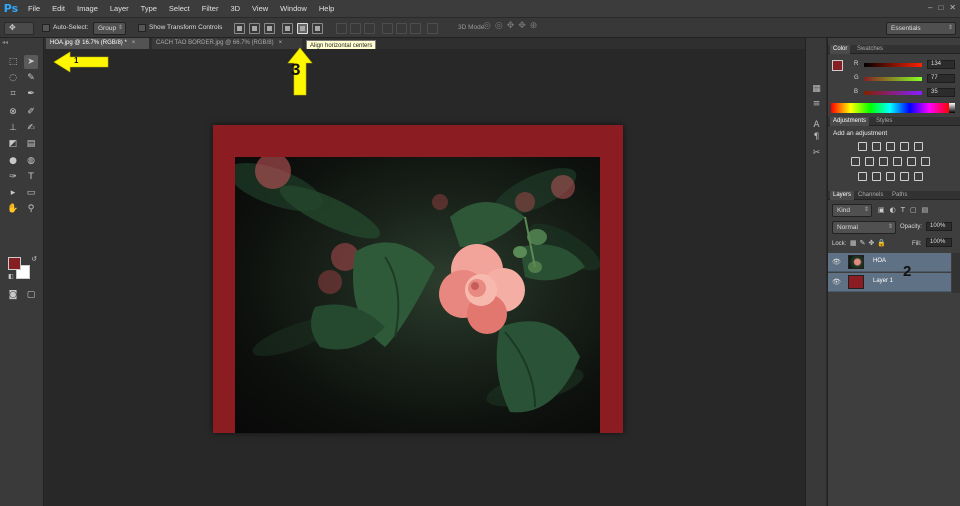 The image size is (960, 506). What do you see at coordinates (13, 295) in the screenshot?
I see `quick-mask-icon: ◙` at bounding box center [13, 295].